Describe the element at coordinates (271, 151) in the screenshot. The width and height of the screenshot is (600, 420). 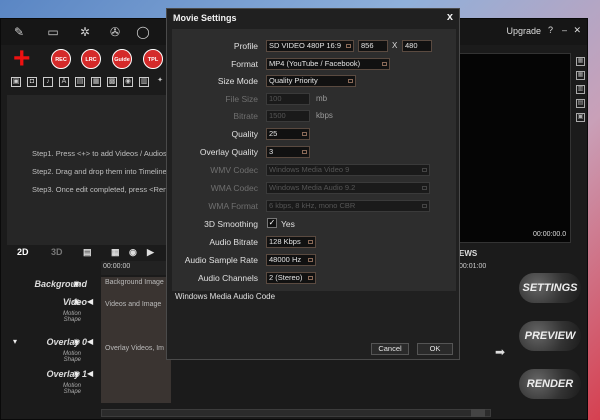
I see `overlay-quality-value: 3` at that location.